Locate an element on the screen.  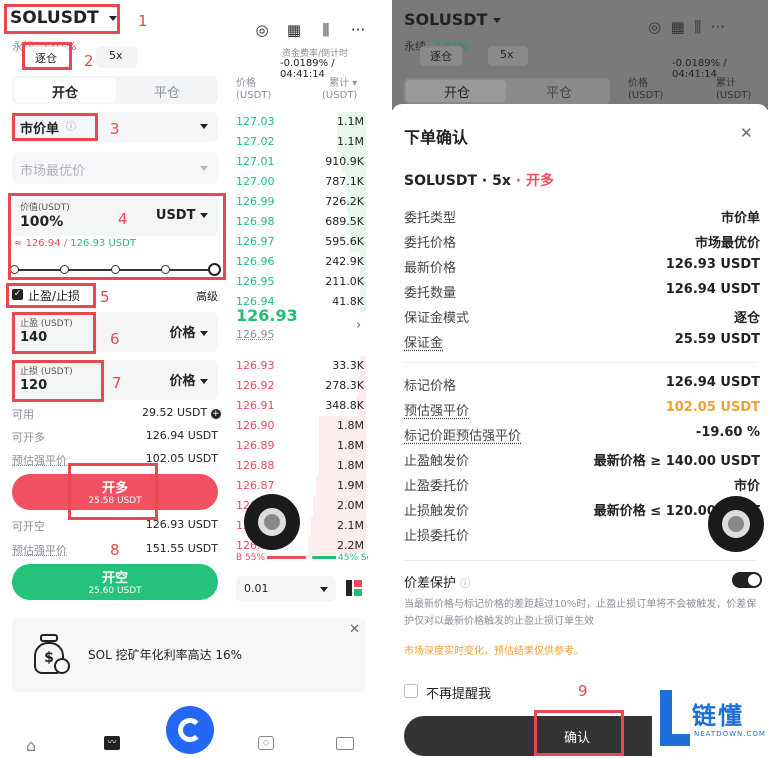
modal-title: 下单确认 is located at coordinates (436, 137).